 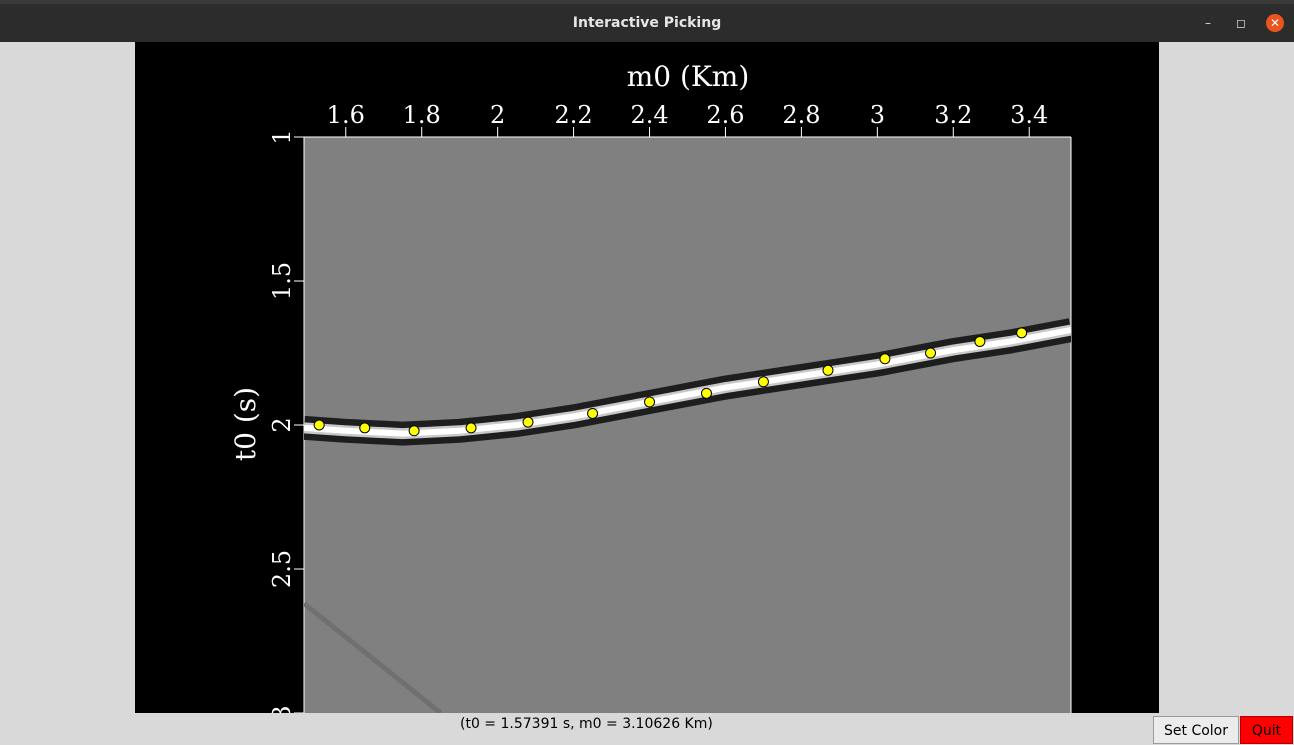 What do you see at coordinates (422, 115) in the screenshot?
I see `x-tick-label: 1.8` at bounding box center [422, 115].